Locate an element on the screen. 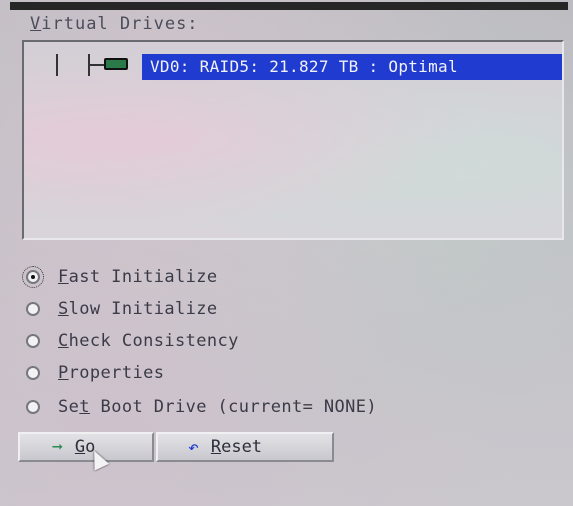  option-label: Check Consistency is located at coordinates (148, 341).